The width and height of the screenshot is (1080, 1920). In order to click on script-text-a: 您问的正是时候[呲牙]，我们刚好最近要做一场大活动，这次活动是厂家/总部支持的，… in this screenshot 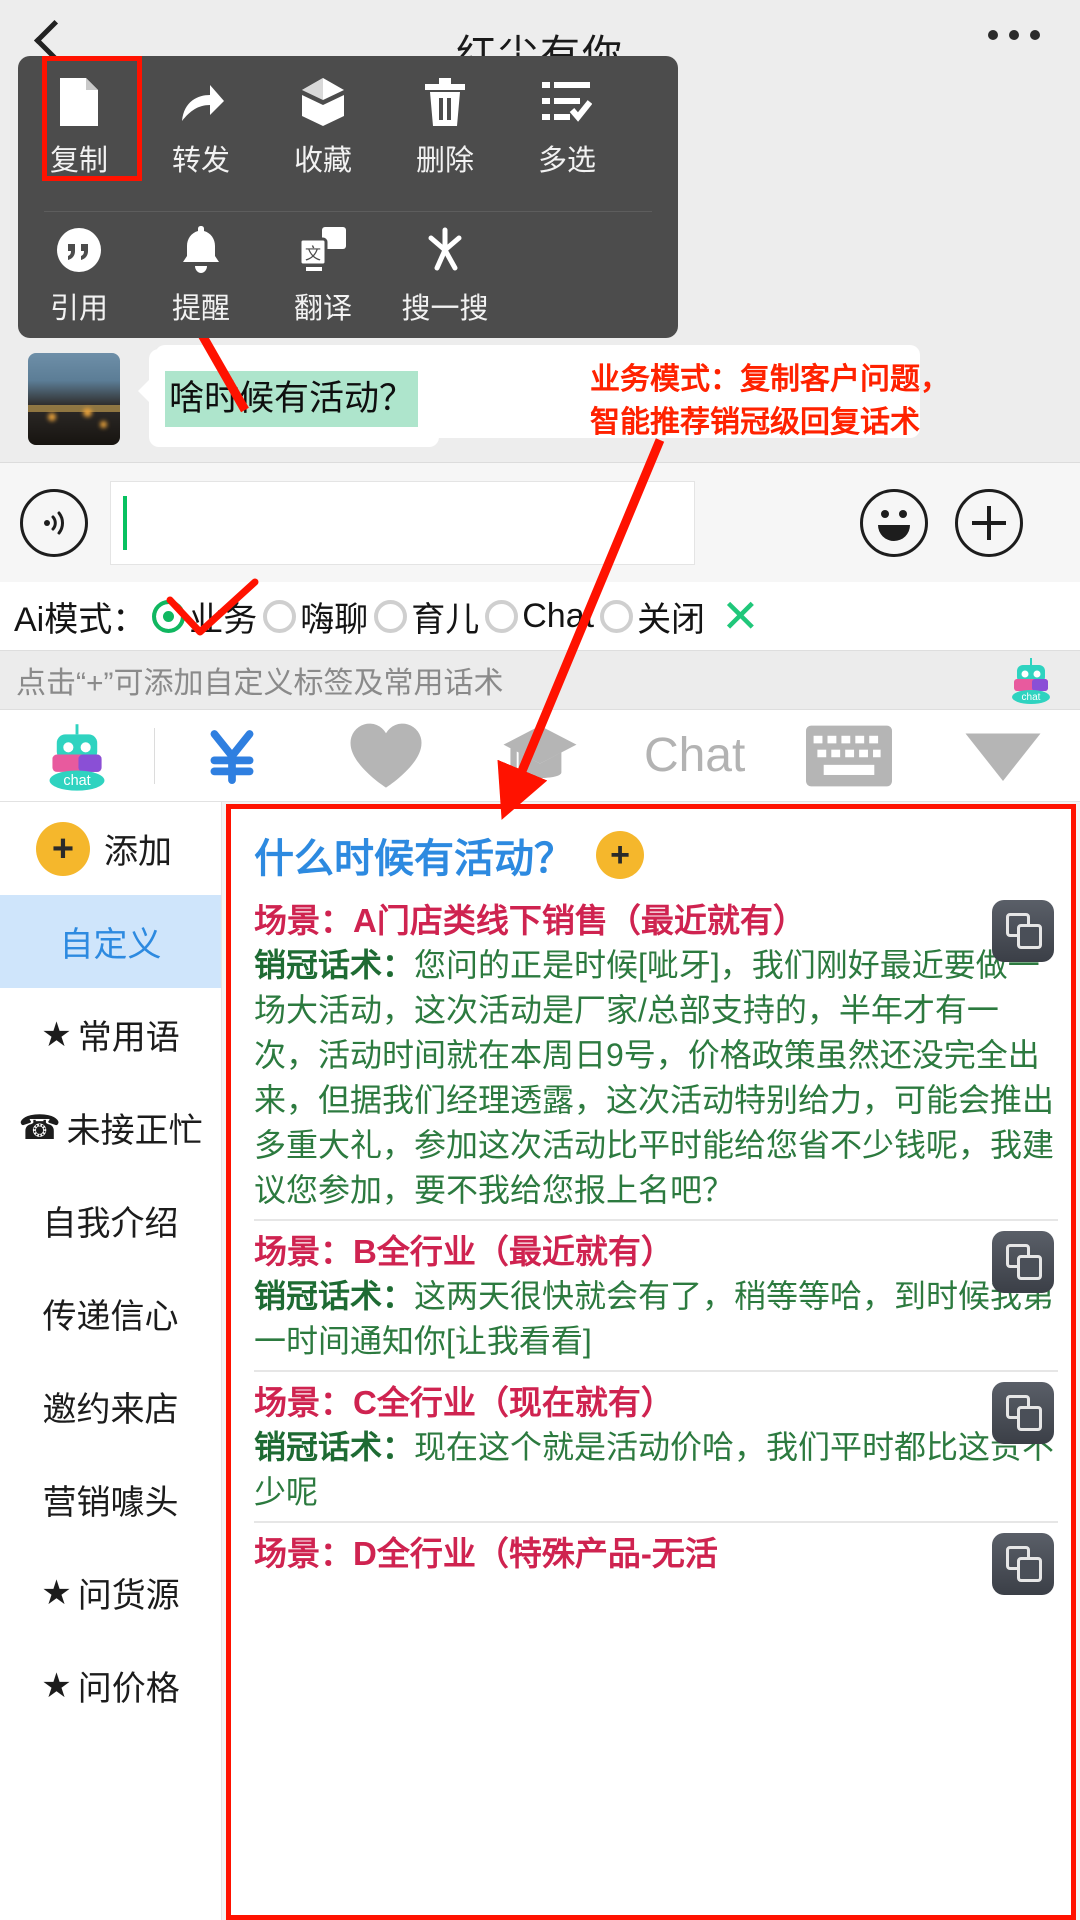, I will do `click(654, 1077)`.